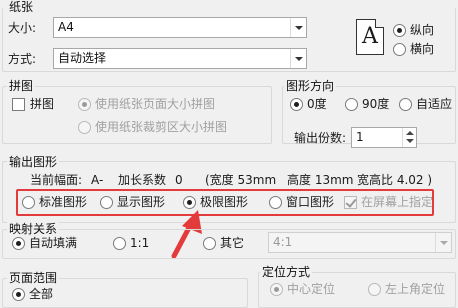 Image resolution: width=458 pixels, height=308 pixels. Describe the element at coordinates (22, 59) in the screenshot. I see `paper-method-label: 方式:` at that location.